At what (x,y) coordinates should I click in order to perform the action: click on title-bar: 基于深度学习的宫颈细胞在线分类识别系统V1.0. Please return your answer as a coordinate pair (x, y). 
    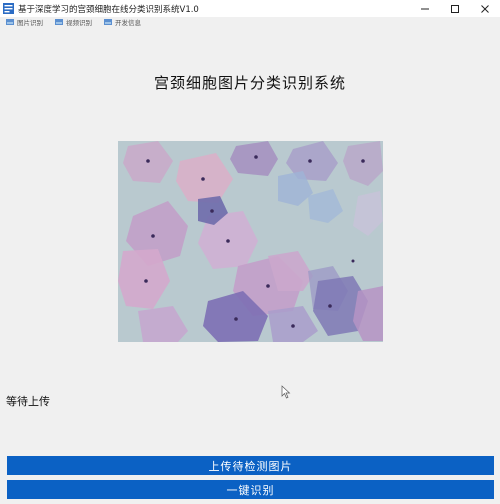
    Looking at the image, I should click on (250, 8).